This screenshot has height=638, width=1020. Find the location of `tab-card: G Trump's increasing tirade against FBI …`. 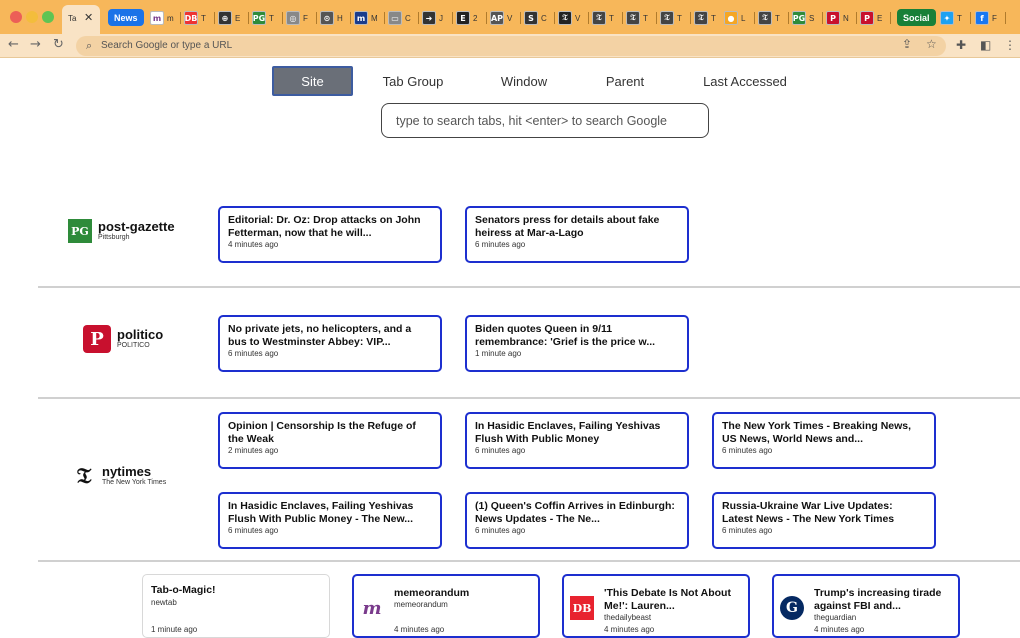

tab-card: G Trump's increasing tirade against FBI … is located at coordinates (866, 606).